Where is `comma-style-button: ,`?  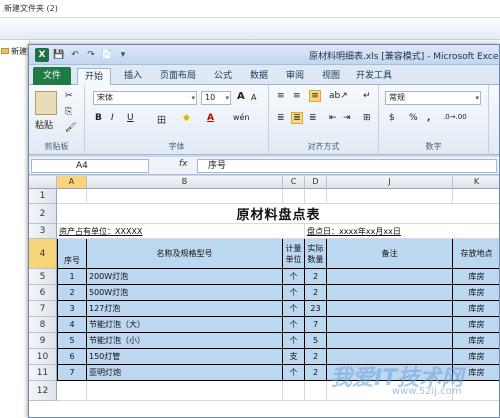 comma-style-button: , is located at coordinates (428, 118).